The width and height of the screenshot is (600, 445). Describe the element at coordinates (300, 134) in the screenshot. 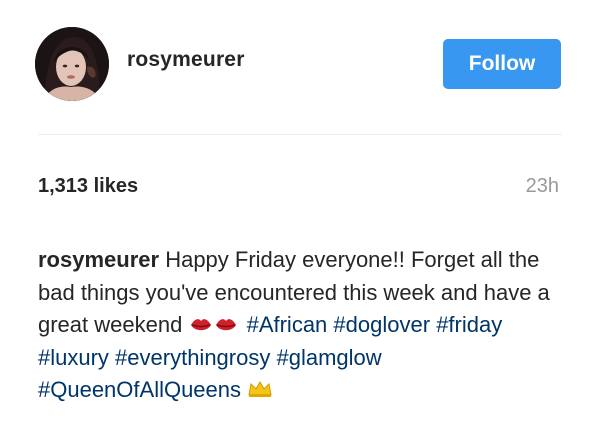

I see `divider` at that location.